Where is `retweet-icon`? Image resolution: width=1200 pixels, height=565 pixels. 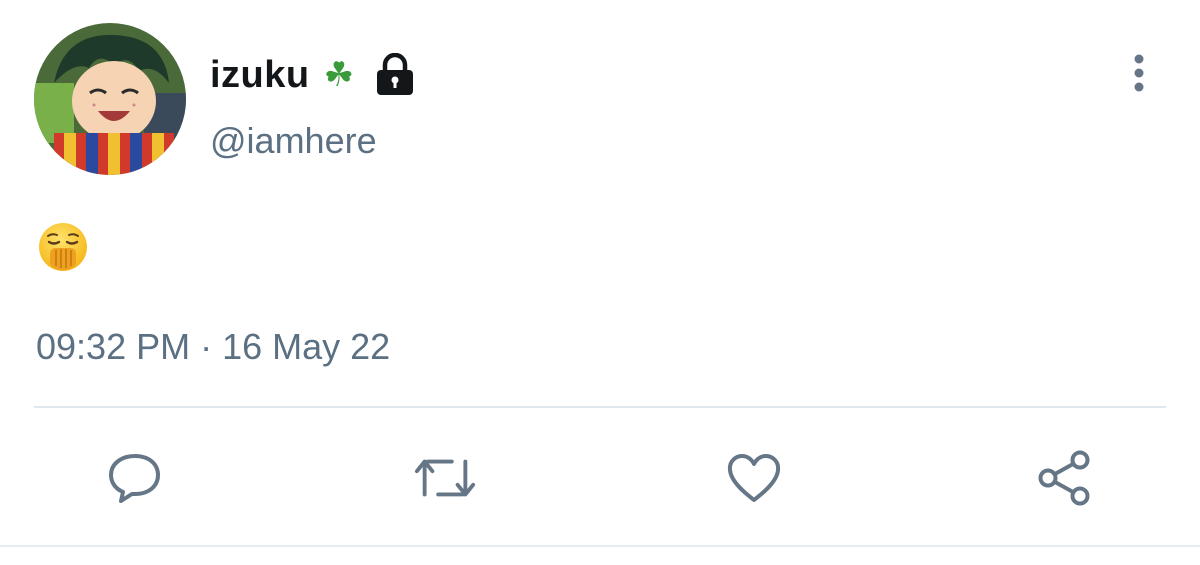 retweet-icon is located at coordinates (445, 478).